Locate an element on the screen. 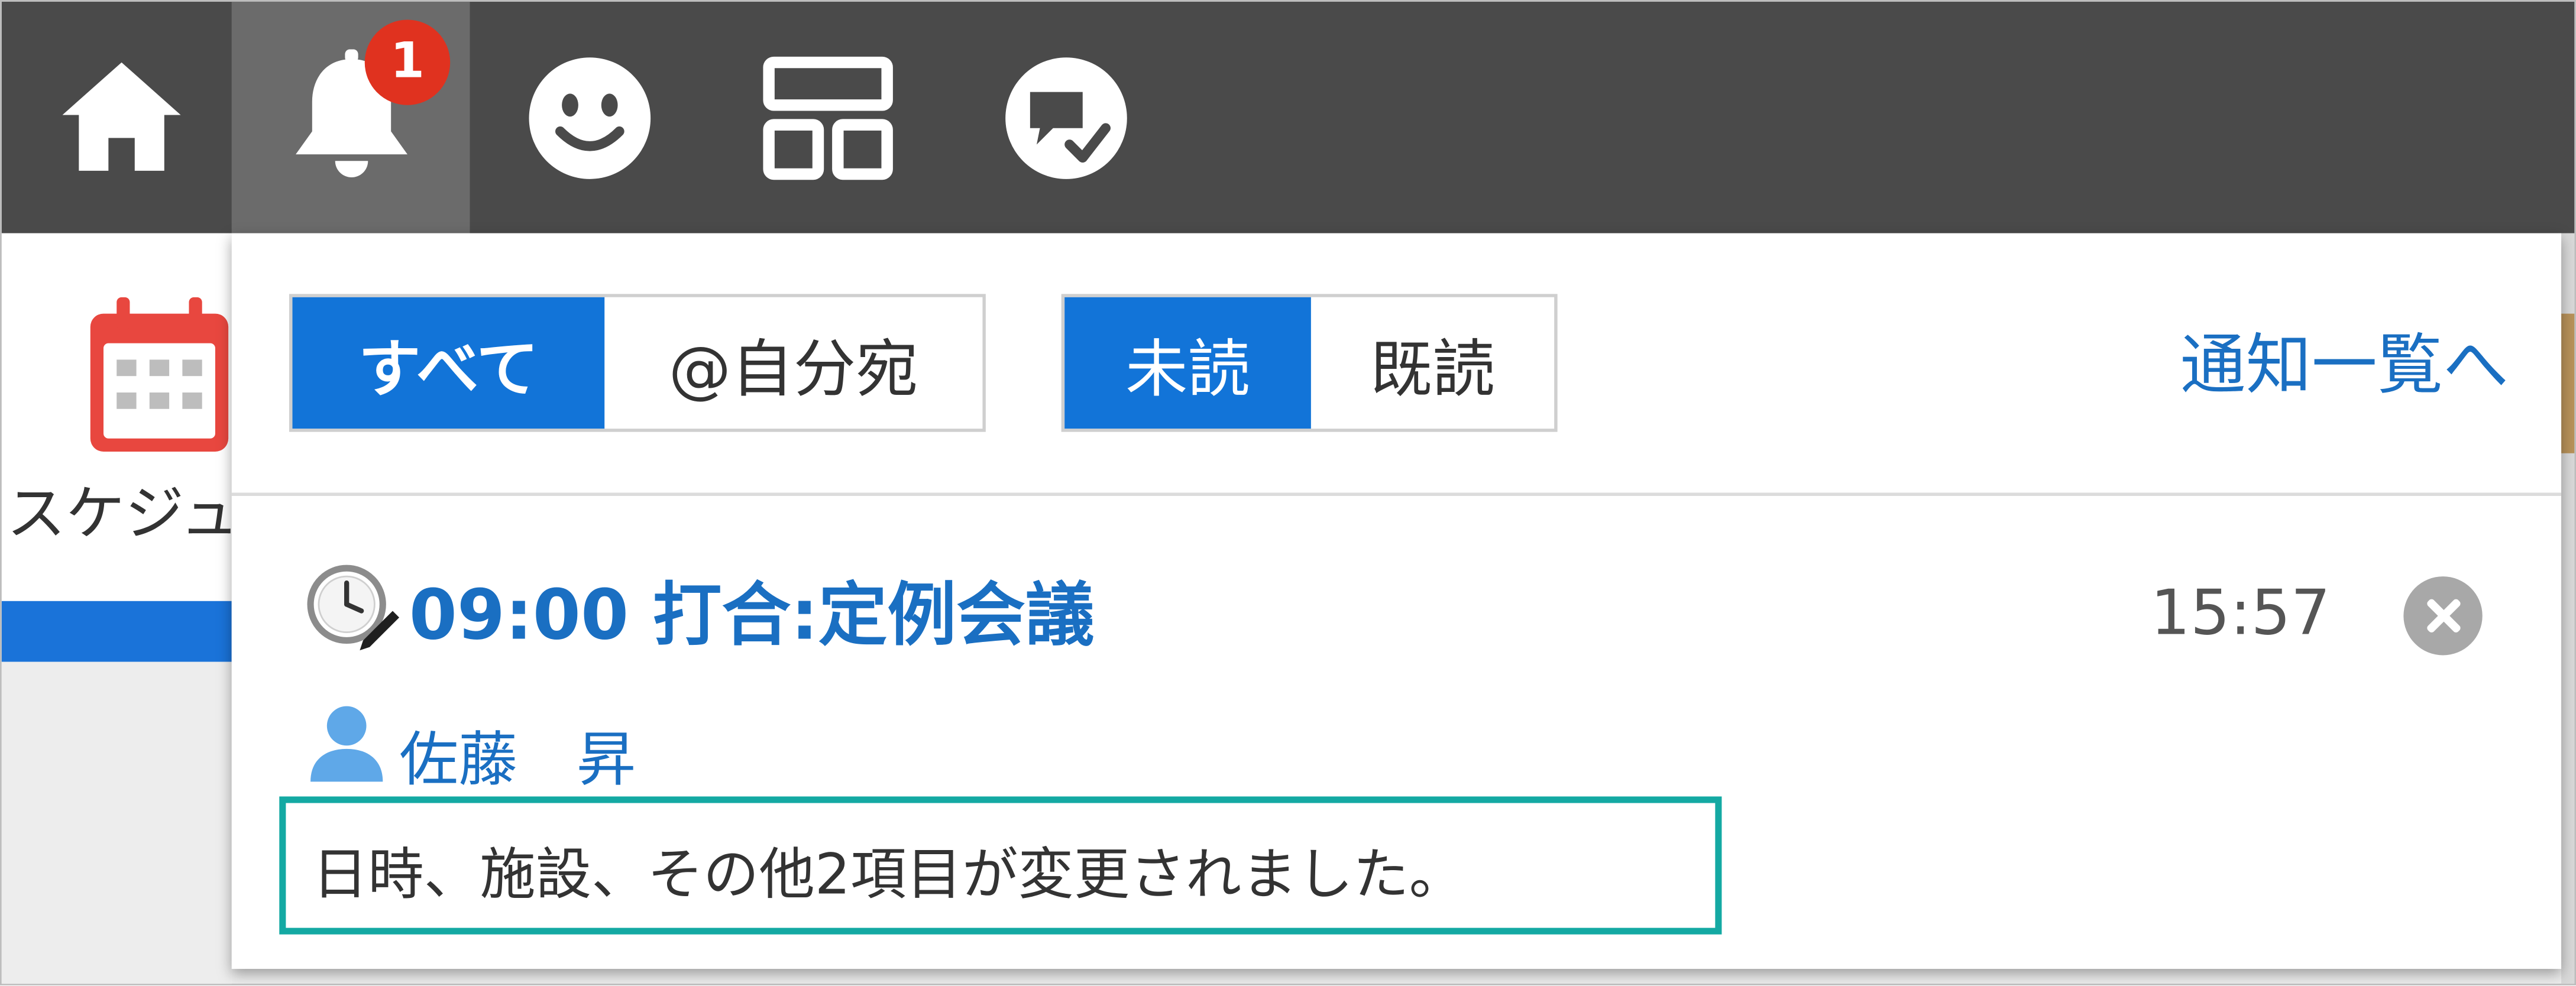 This screenshot has height=986, width=2576. notification-message: 日時、施設、その他2項目が変更されました。 is located at coordinates (889, 875).